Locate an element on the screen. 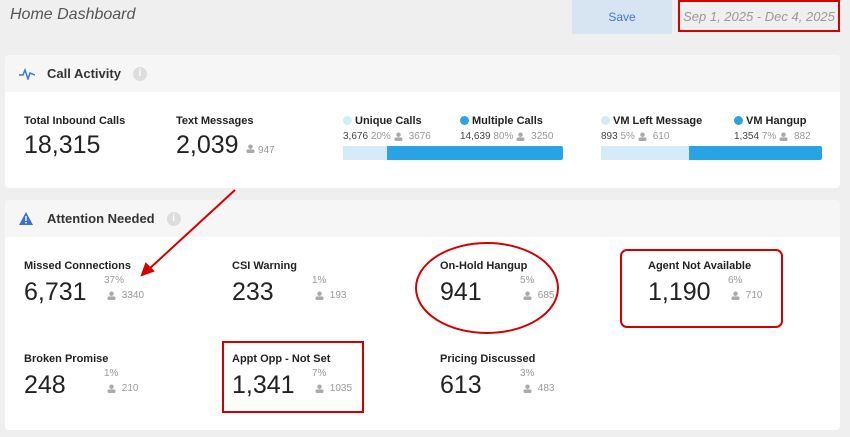 This screenshot has width=850, height=437. attention-item: Broken Promise 248 1% 210 is located at coordinates (124, 376).